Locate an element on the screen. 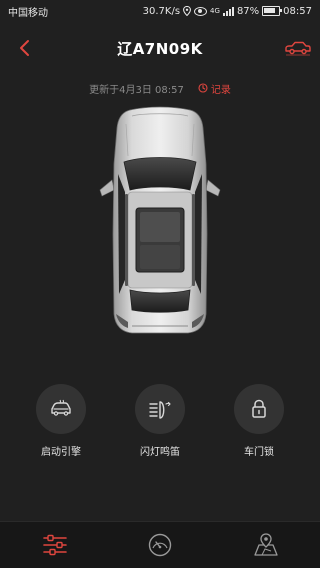 Image resolution: width=320 pixels, height=568 pixels. speedometer-icon is located at coordinates (160, 545).